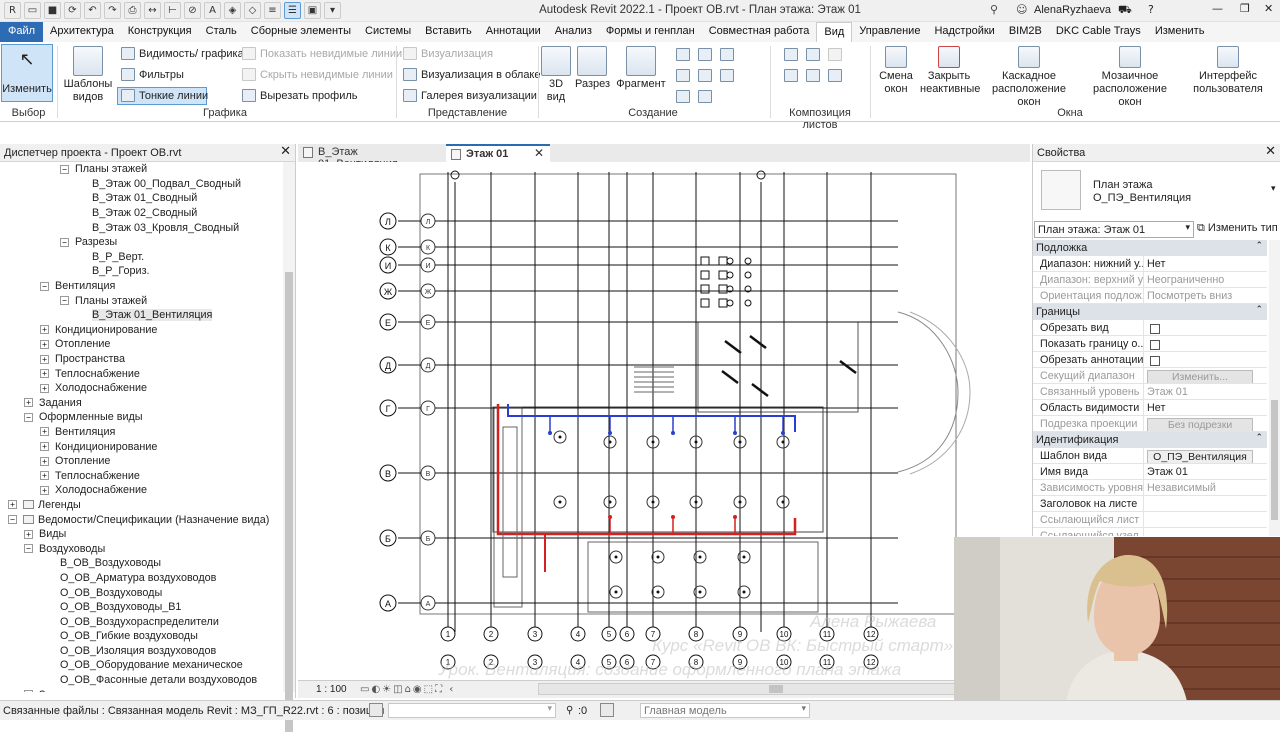 The width and height of the screenshot is (1280, 732). What do you see at coordinates (322, 53) in the screenshot?
I see `show-hidden-lines-button: Показать невидимые линии` at bounding box center [322, 53].